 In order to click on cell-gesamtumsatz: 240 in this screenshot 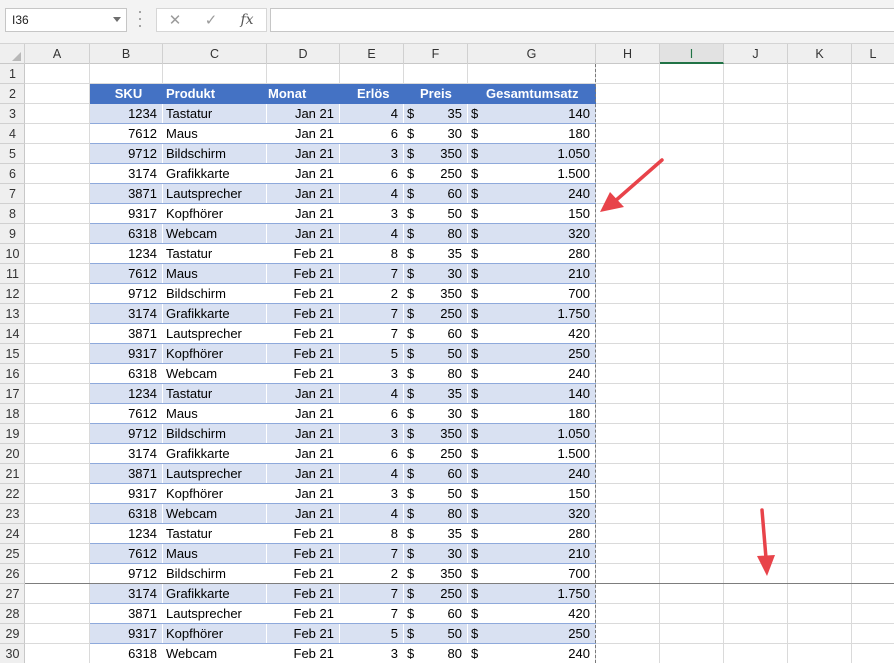, I will do `click(532, 474)`.